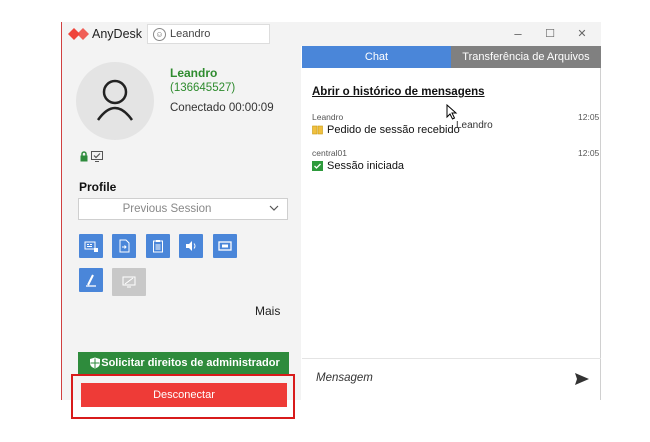 The width and height of the screenshot is (650, 442). I want to click on person-icon, so click(115, 100).